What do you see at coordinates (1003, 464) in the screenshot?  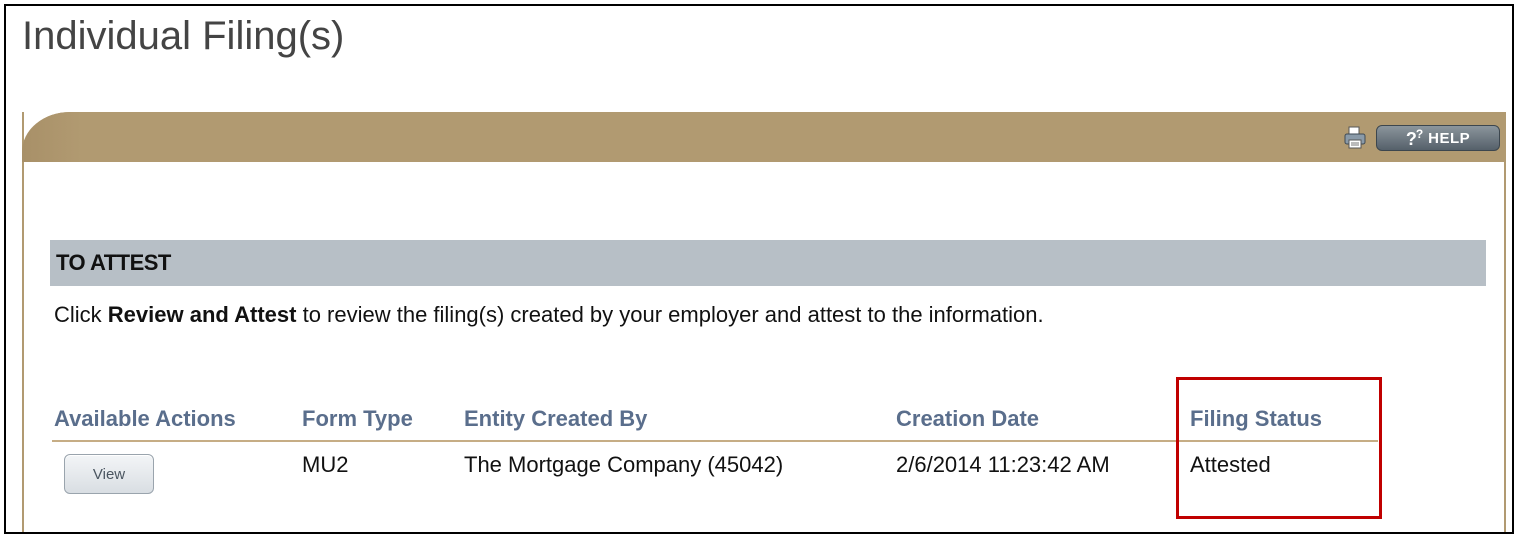 I see `cell-creation-date: 2/6/2014 11:23:42 AM` at bounding box center [1003, 464].